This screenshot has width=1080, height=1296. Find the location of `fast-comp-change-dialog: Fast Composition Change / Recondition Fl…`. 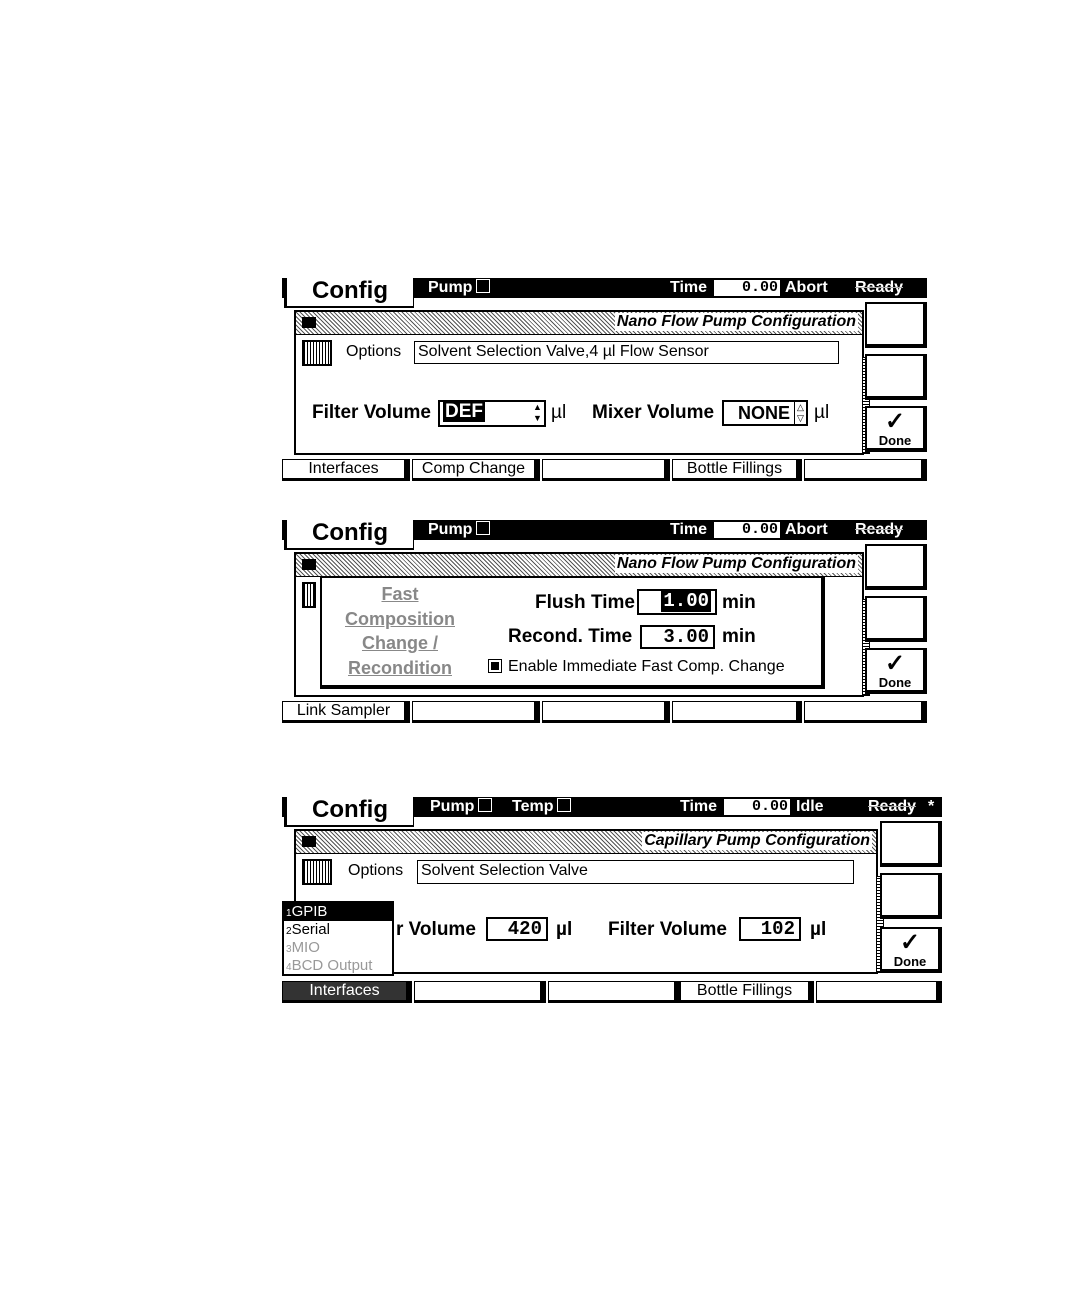

fast-comp-change-dialog: Fast Composition Change / Recondition Fl… is located at coordinates (572, 632).